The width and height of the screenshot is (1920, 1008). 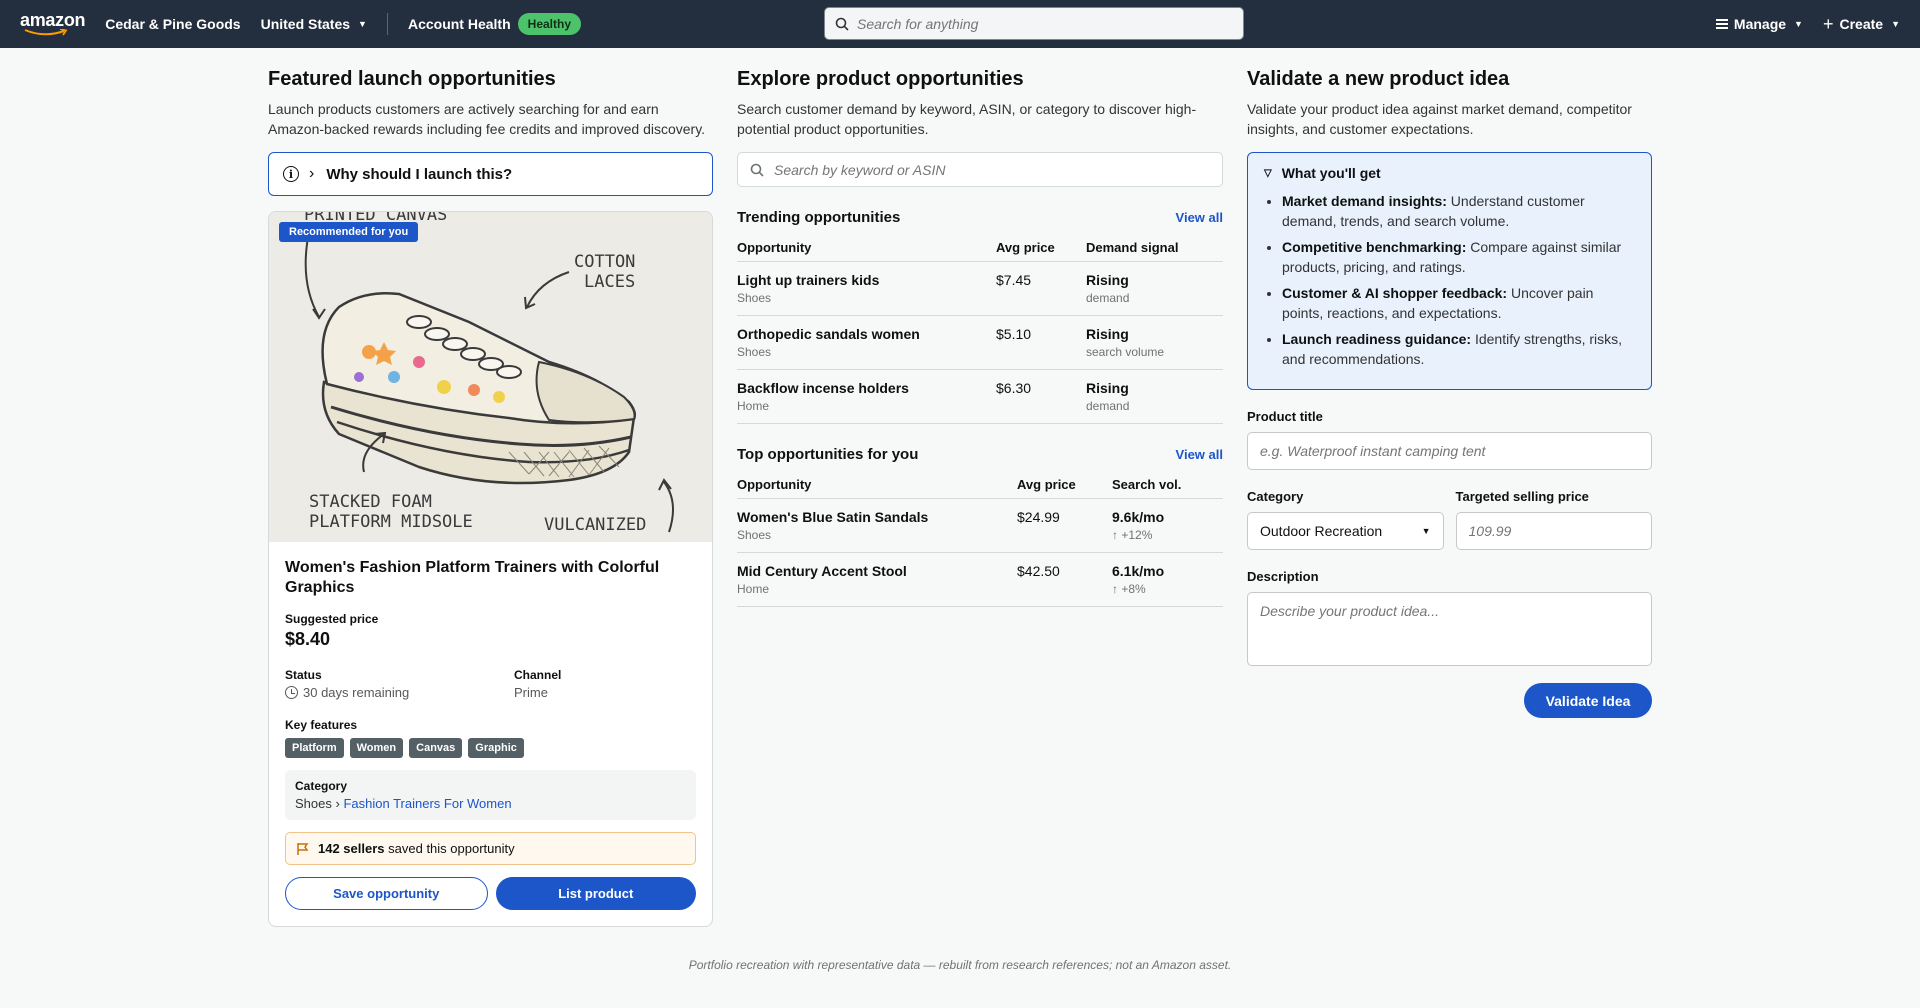 I want to click on sellers-saved-banner: 142 sellers saved this opportunity, so click(x=490, y=848).